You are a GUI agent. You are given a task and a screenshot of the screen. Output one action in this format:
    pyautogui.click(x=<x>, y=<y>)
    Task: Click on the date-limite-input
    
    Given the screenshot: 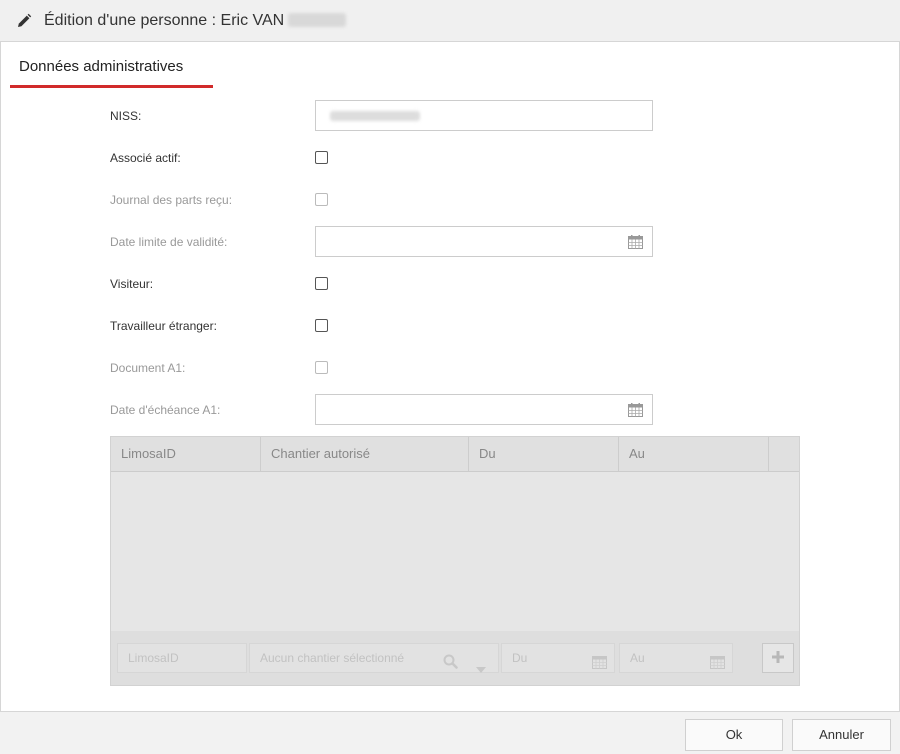 What is the action you would take?
    pyautogui.click(x=484, y=241)
    